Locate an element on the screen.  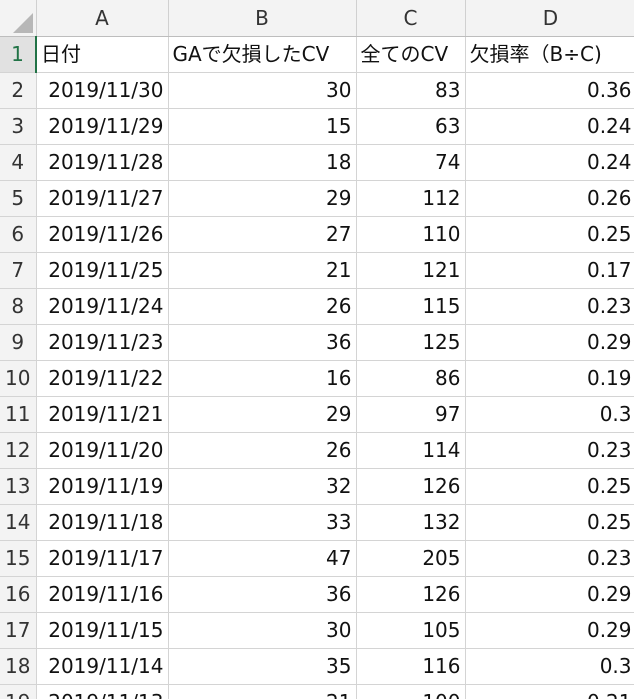
row-header: 7 is located at coordinates (18, 270).